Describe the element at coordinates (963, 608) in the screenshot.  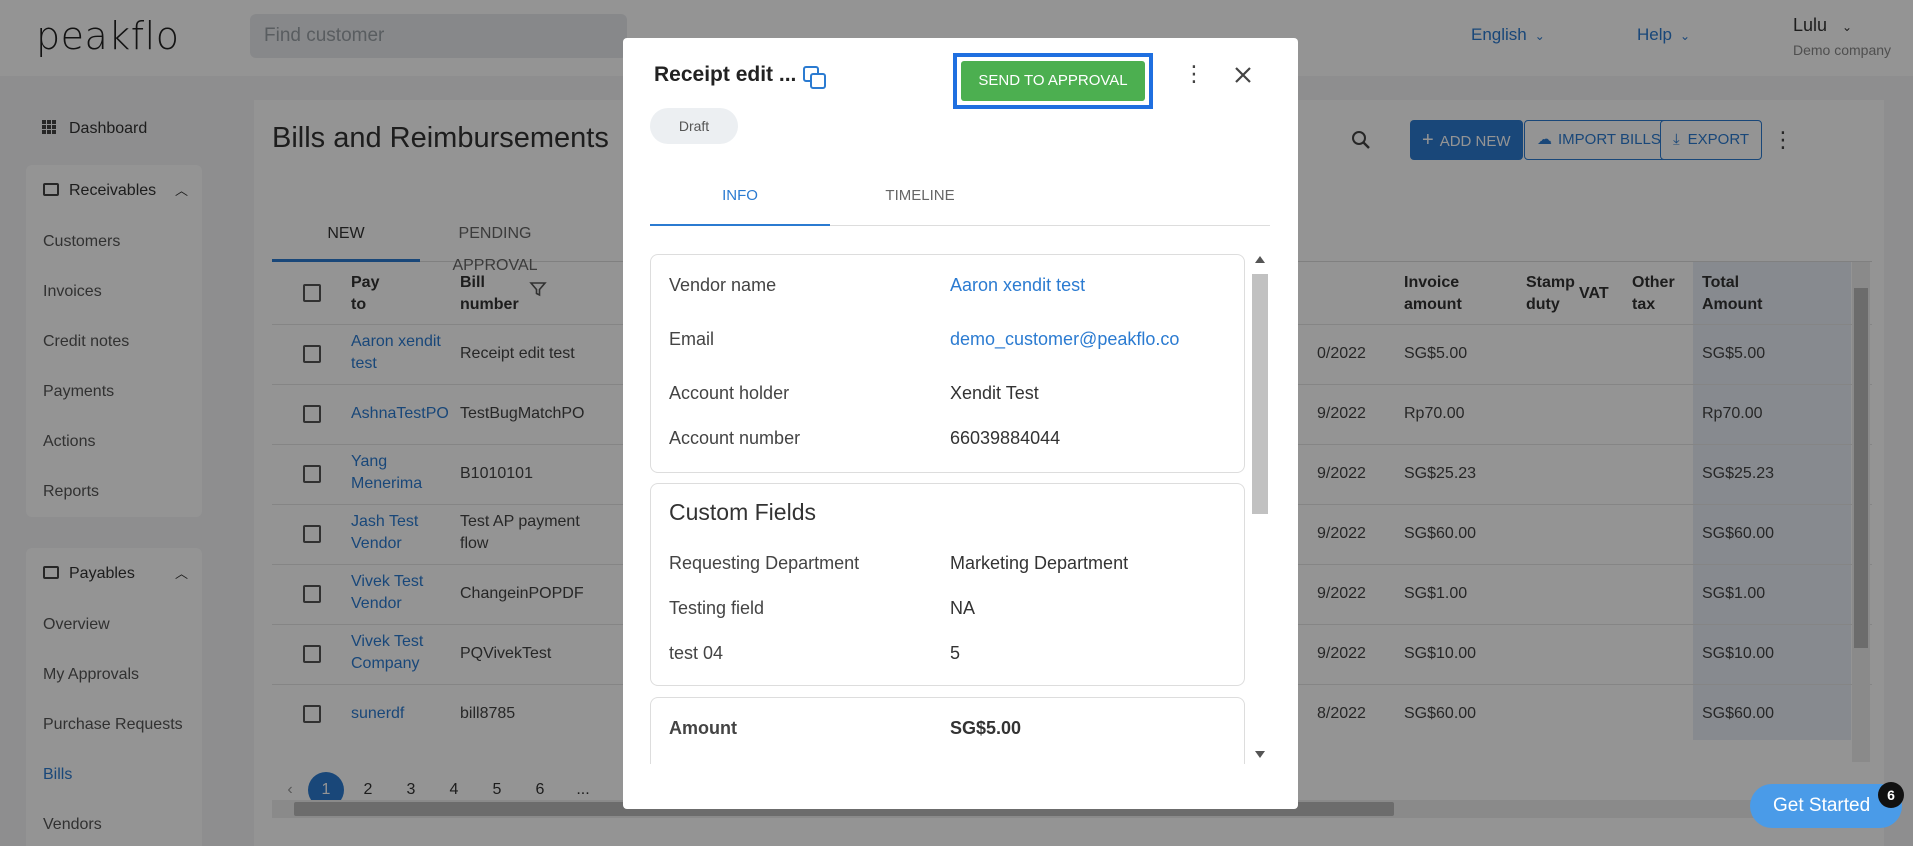
I see `testing-field-value: NA` at that location.